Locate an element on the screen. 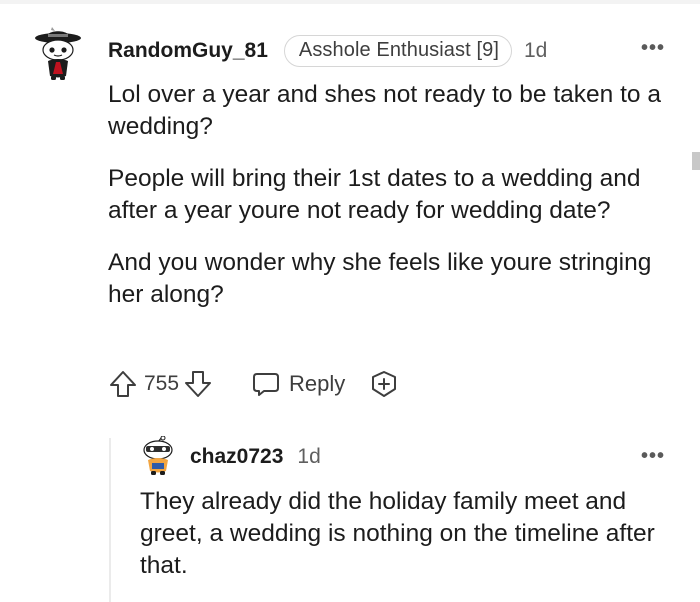 The height and width of the screenshot is (602, 700). upvote-arrow-icon is located at coordinates (123, 384).